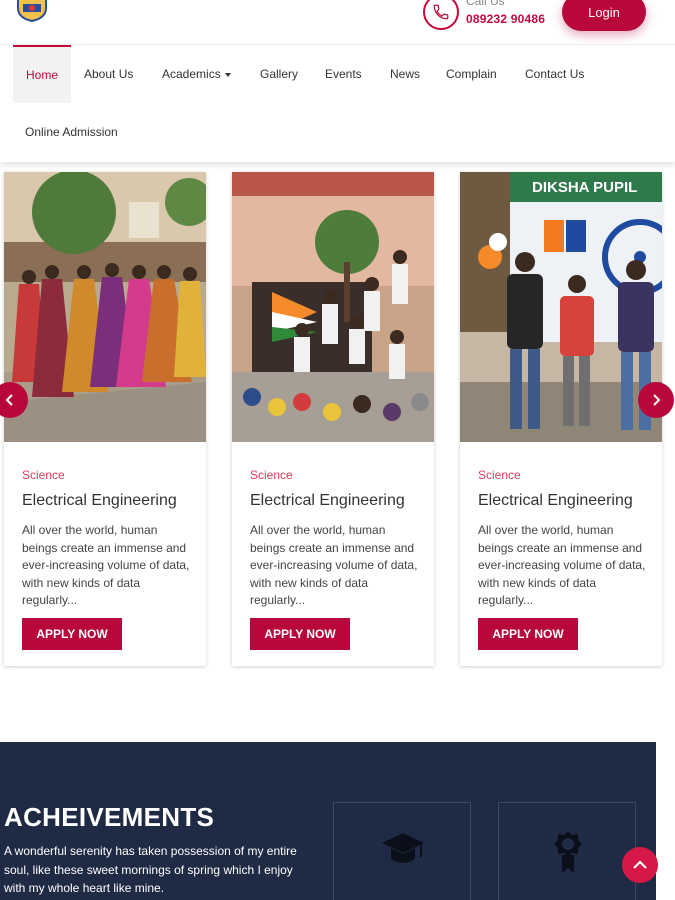  I want to click on nav-item-events: Events, so click(343, 74).